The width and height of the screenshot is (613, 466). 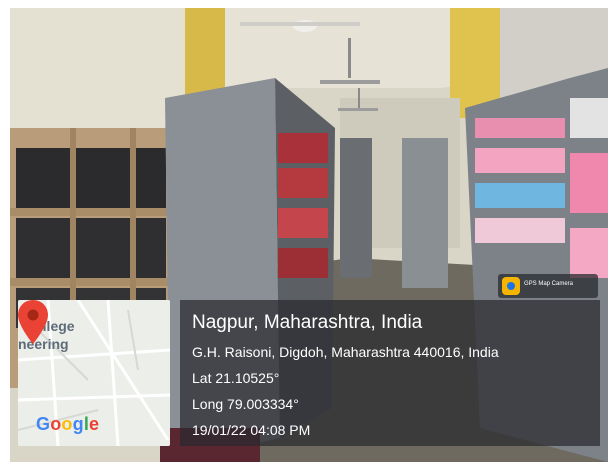 I want to click on gps-badge-label: GPS Map Camera, so click(x=549, y=284).